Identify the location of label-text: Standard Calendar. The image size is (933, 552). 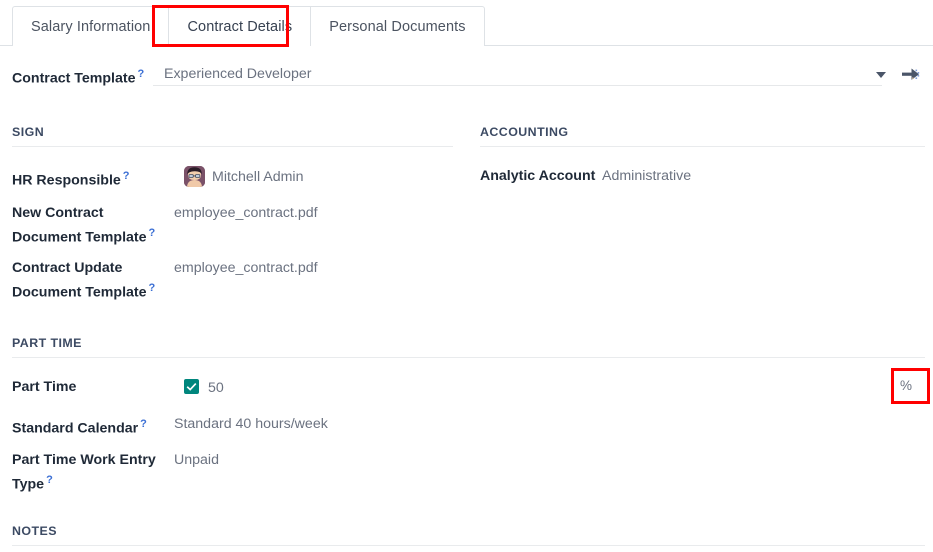
(75, 428).